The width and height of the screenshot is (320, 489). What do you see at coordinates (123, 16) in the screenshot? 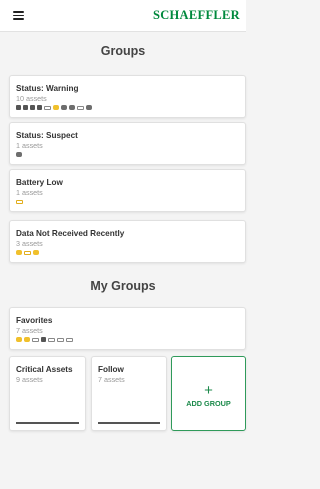
I see `top-app-bar: SCHAEFFLER` at bounding box center [123, 16].